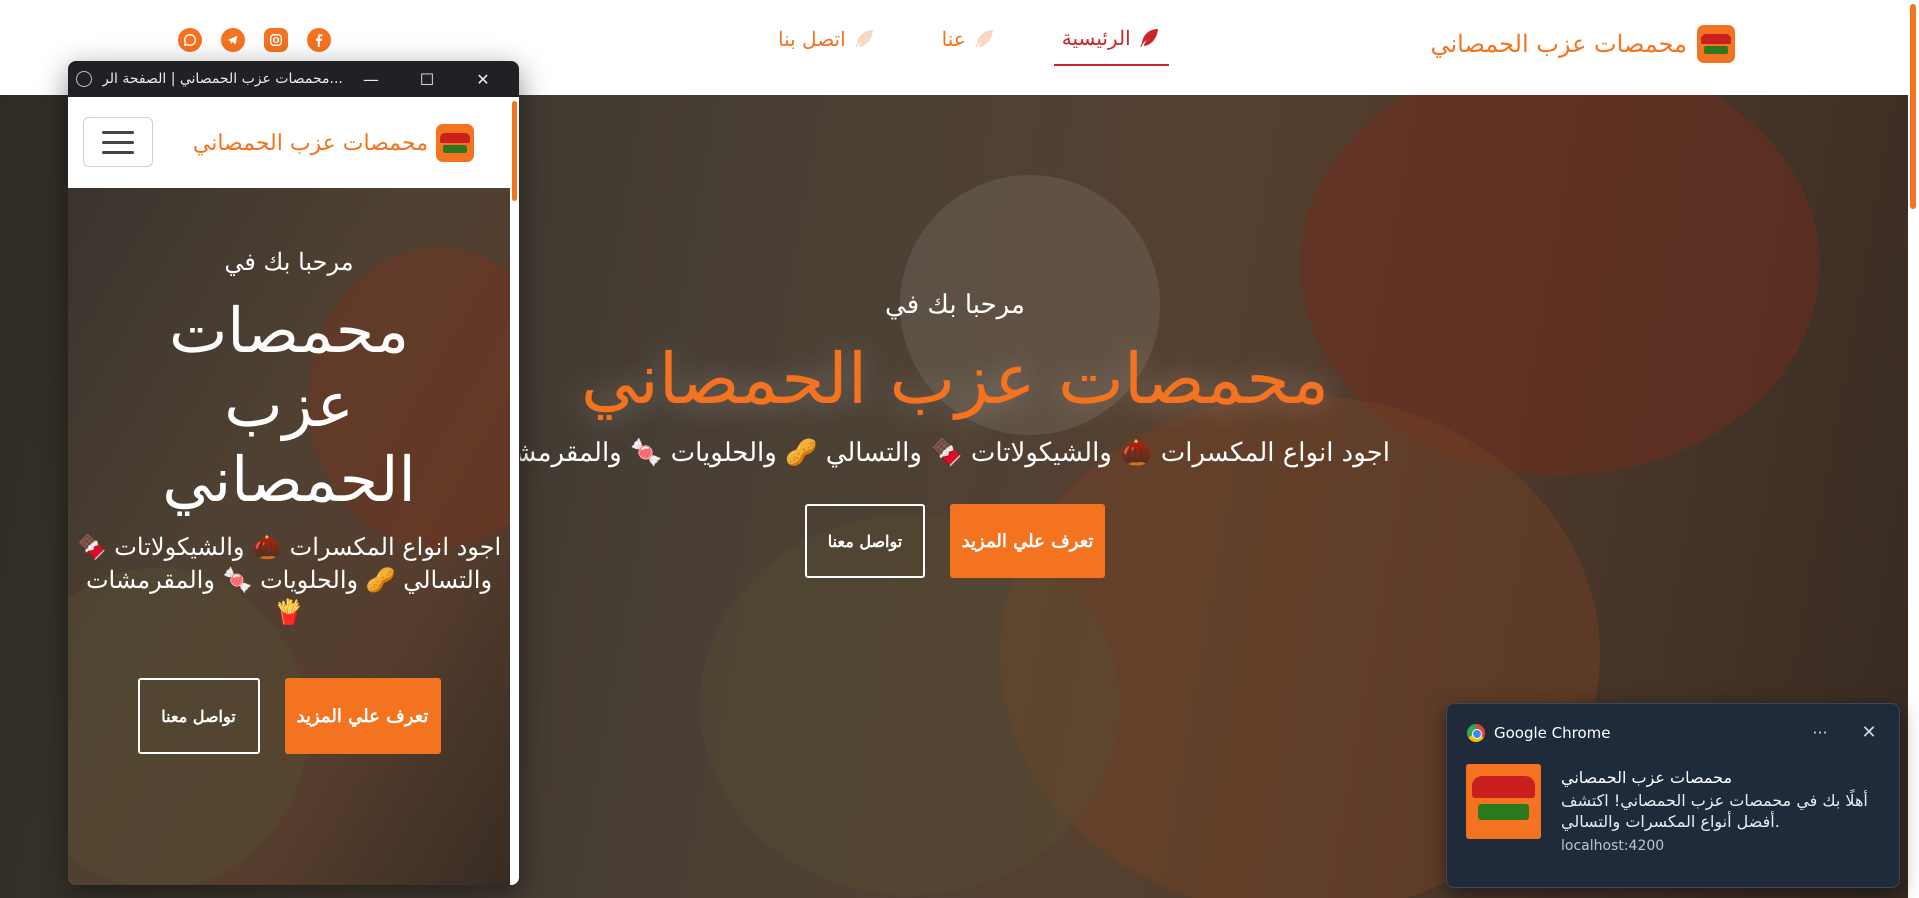 The image size is (1919, 898). I want to click on page-scrollbar, so click(1913, 449).